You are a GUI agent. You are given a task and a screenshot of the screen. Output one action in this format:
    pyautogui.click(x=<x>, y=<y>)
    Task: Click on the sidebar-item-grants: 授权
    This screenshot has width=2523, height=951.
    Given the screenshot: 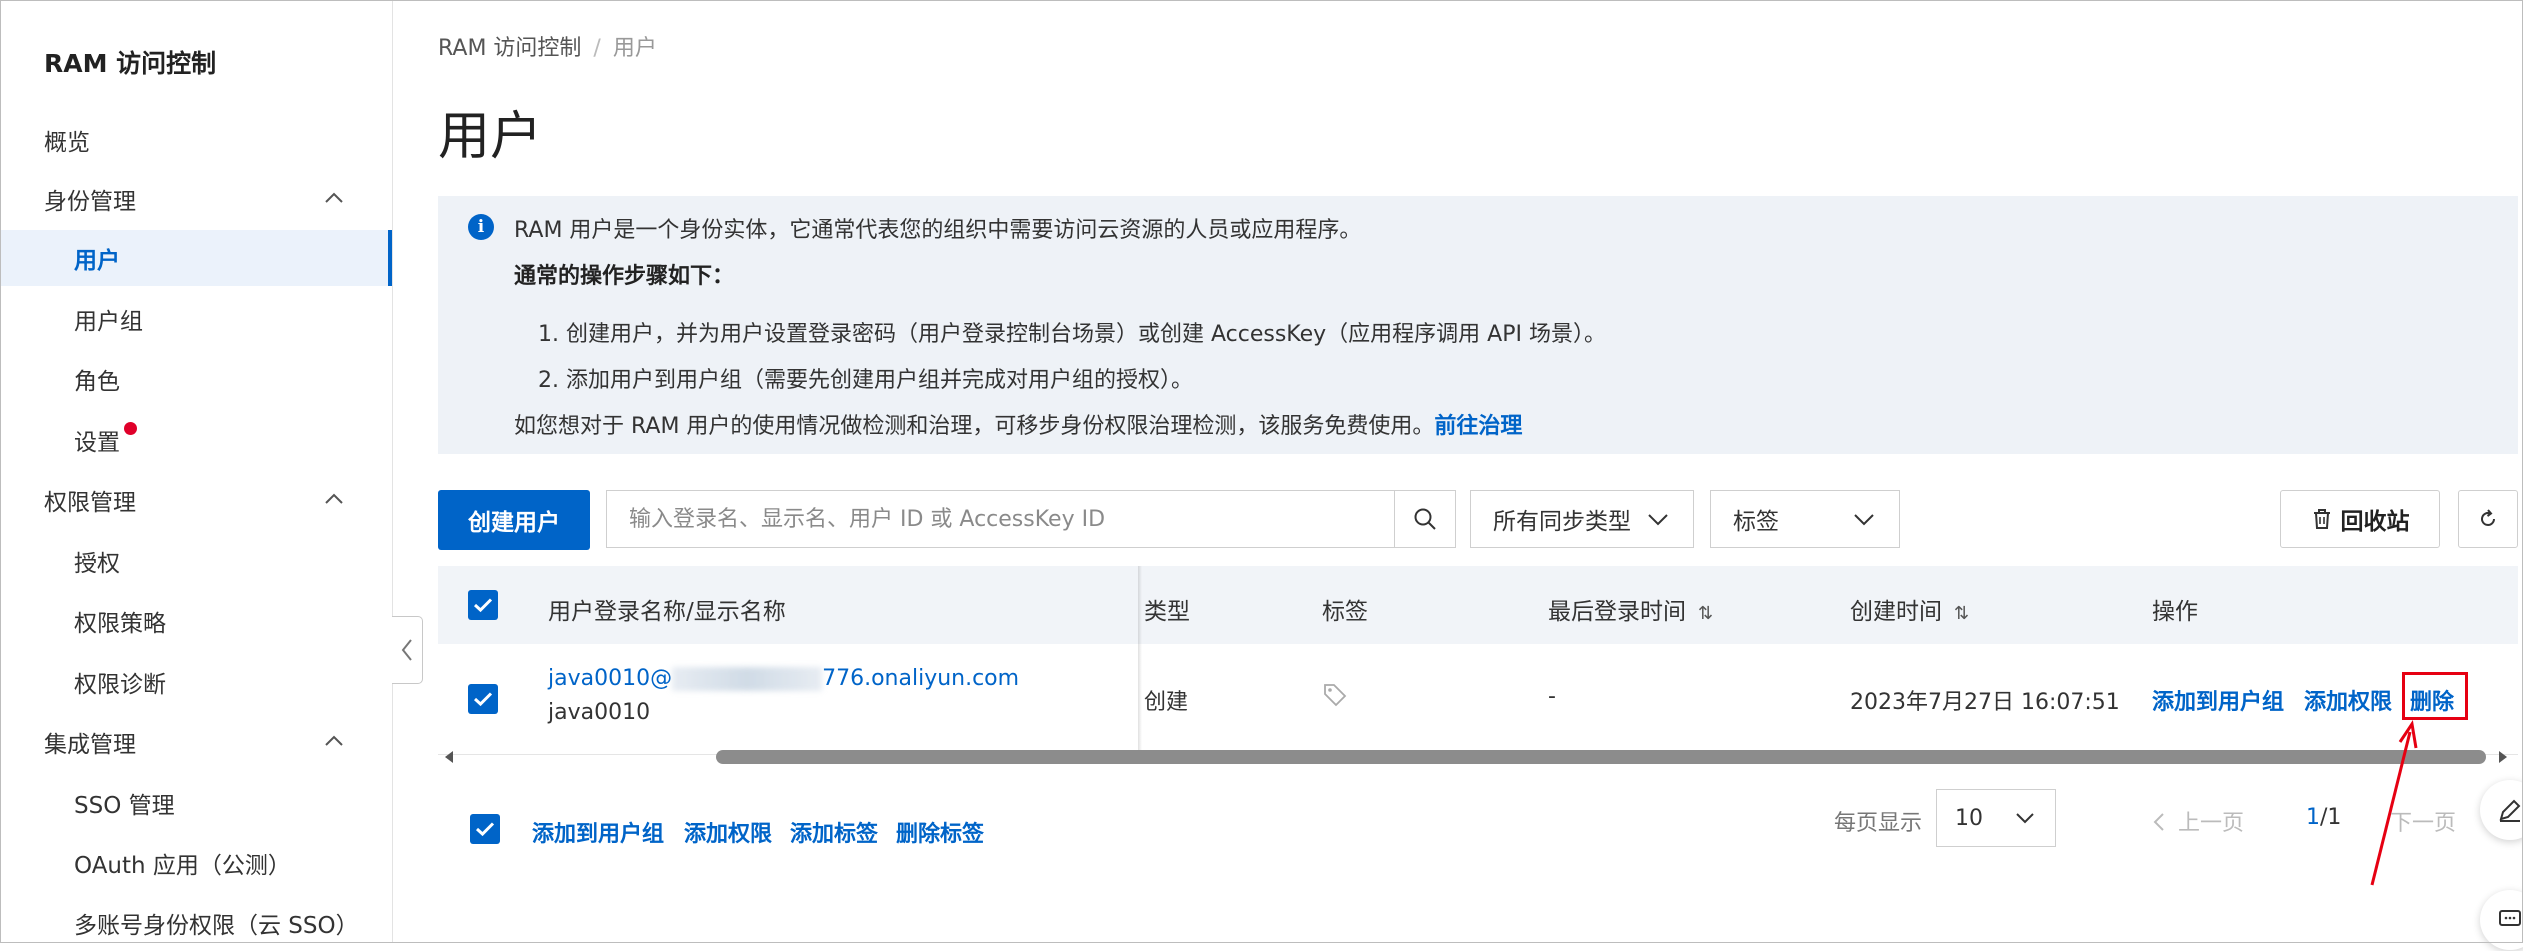 What is the action you would take?
    pyautogui.click(x=196, y=561)
    